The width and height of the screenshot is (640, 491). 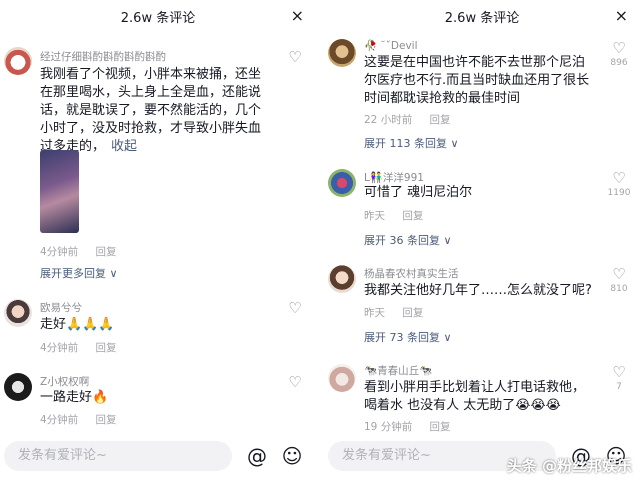 I want to click on comment-meta: 22 小时前 回复, so click(x=414, y=119).